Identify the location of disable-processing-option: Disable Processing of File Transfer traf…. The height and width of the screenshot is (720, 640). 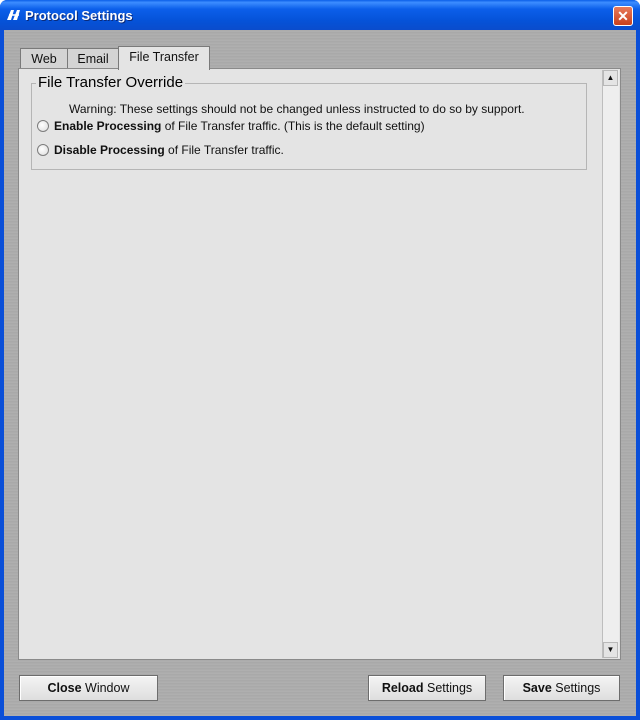
(160, 150).